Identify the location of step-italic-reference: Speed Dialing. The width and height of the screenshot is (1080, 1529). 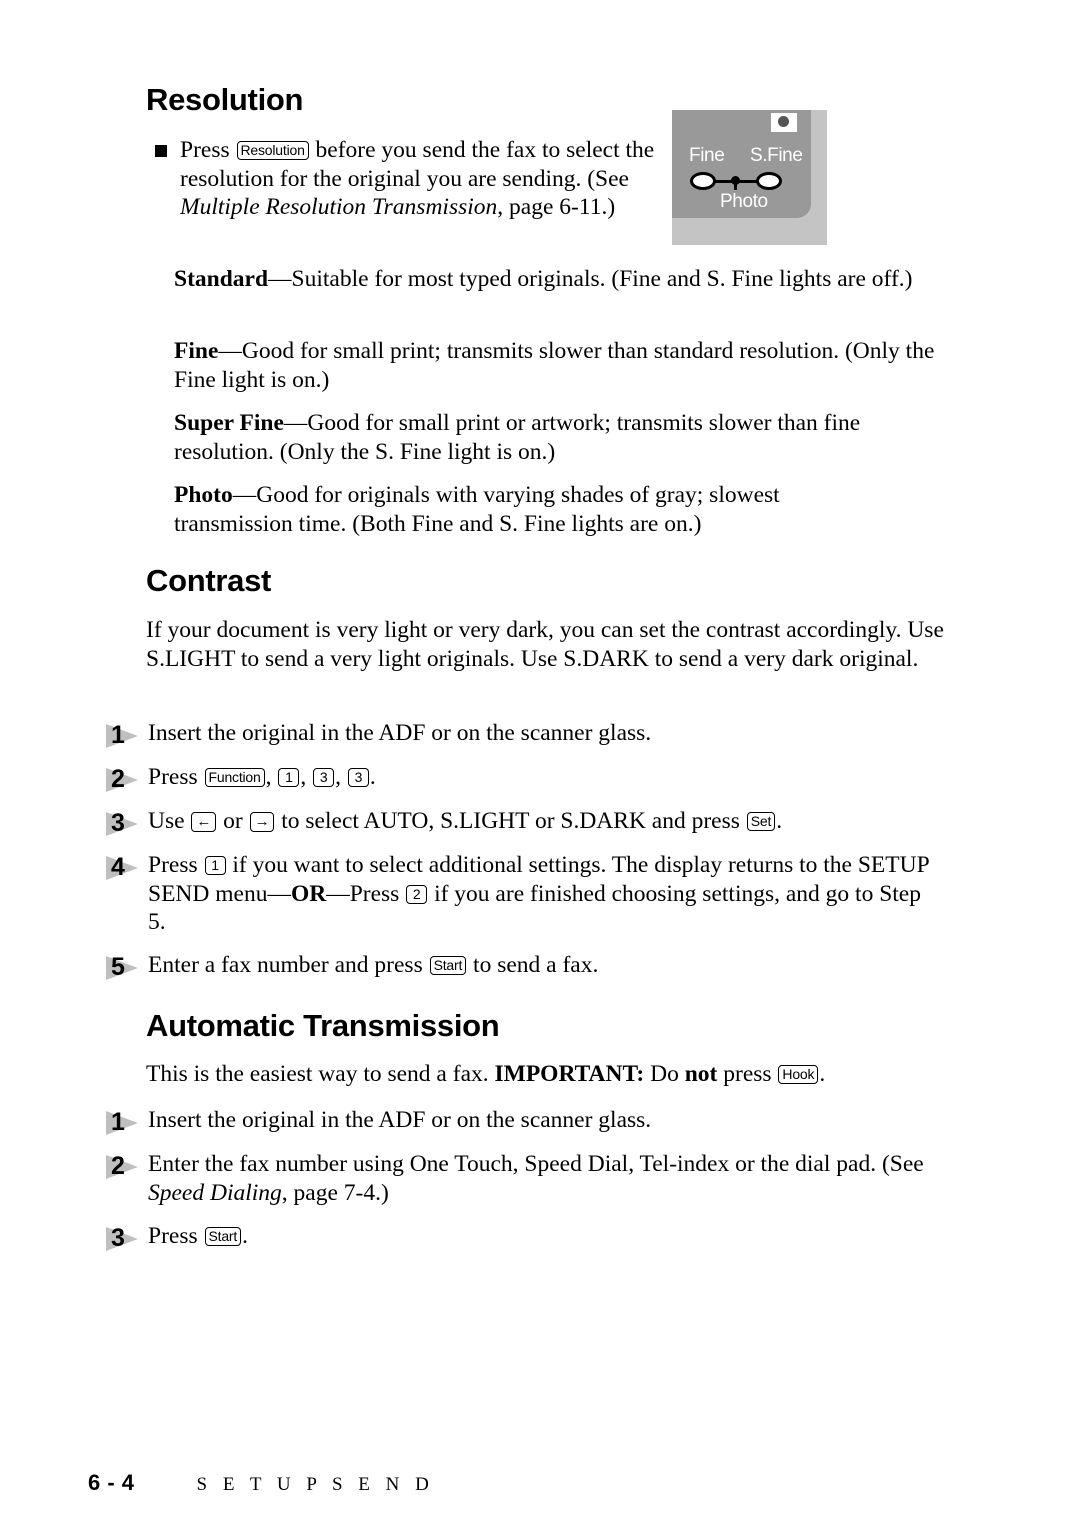
(215, 1192).